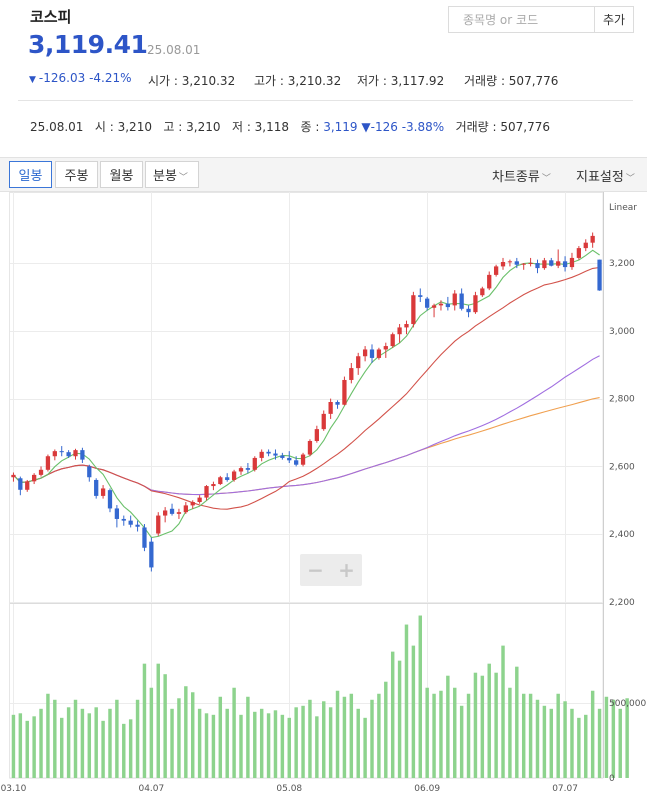 The width and height of the screenshot is (647, 810). Describe the element at coordinates (346, 570) in the screenshot. I see `zoom-in-button: +` at that location.